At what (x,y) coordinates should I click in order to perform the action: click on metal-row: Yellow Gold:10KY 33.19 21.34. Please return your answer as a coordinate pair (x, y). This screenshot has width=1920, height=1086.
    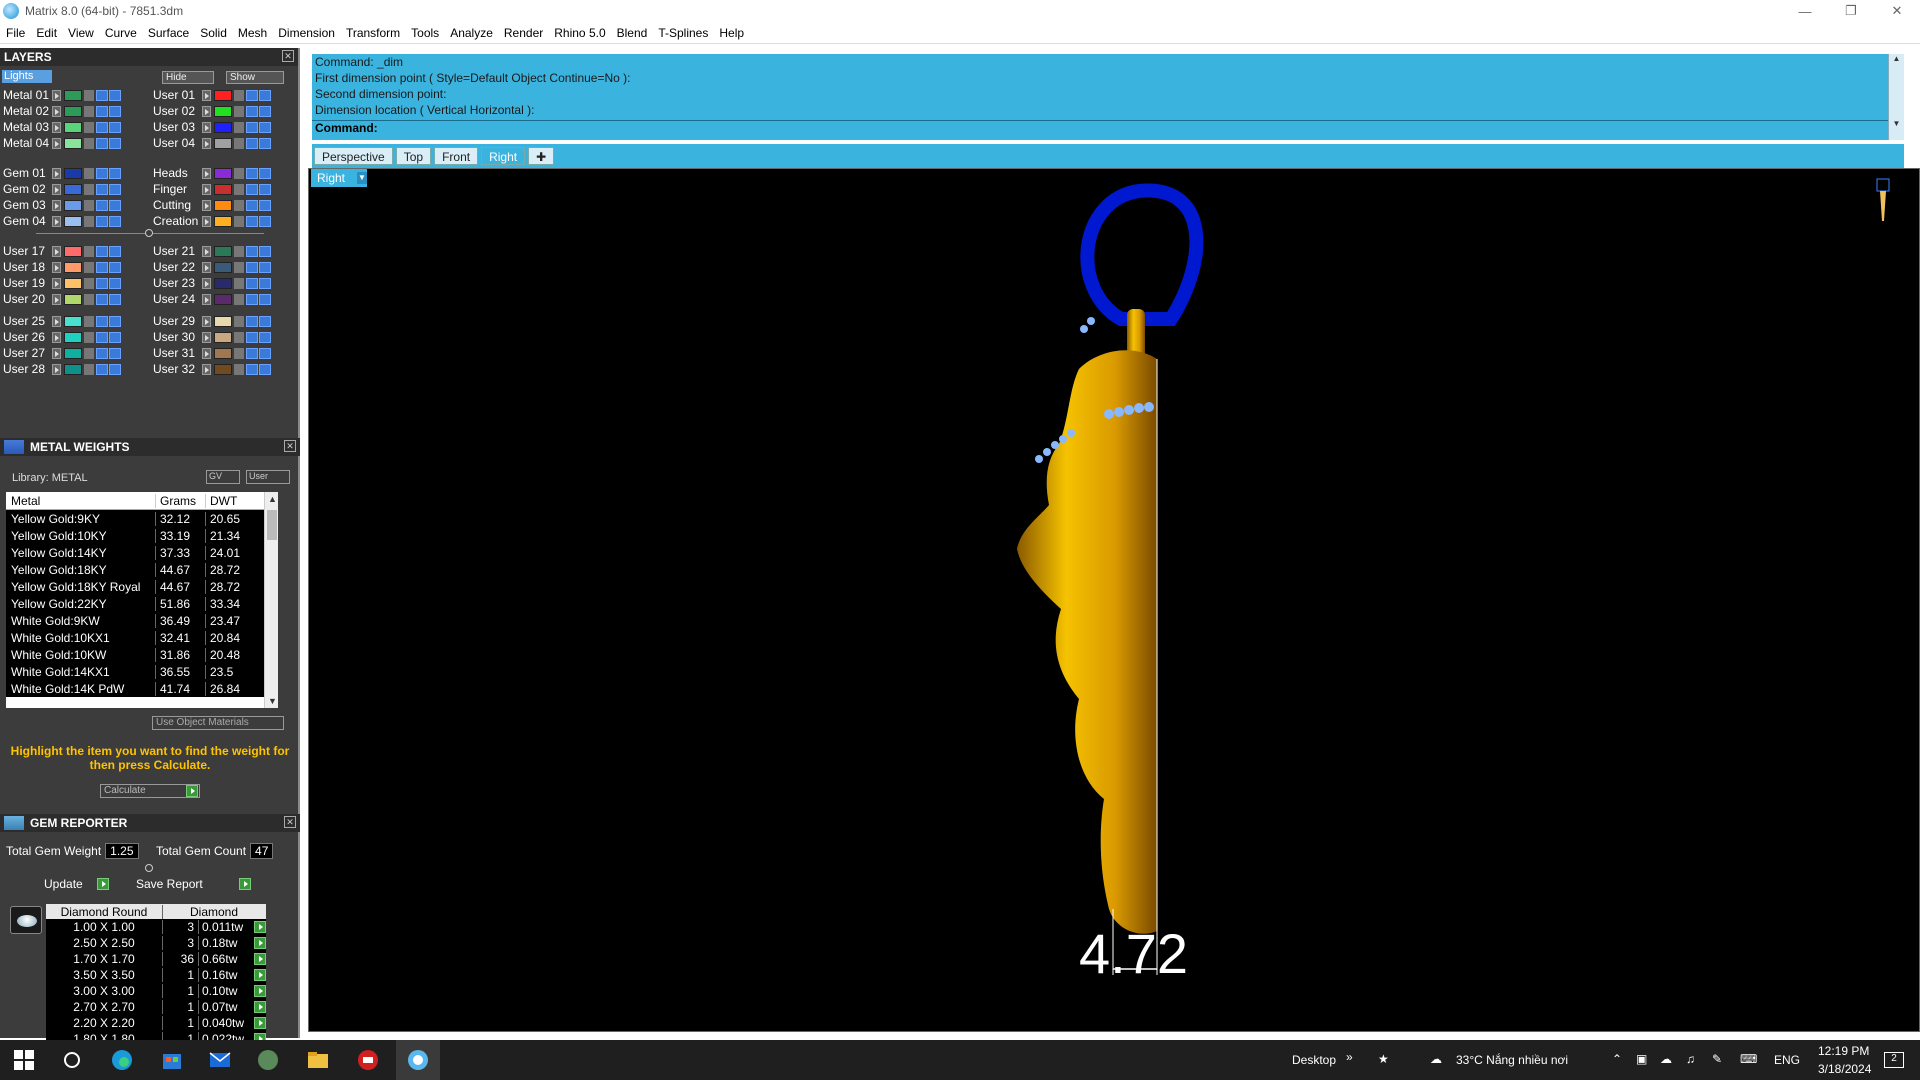
    Looking at the image, I should click on (142, 535).